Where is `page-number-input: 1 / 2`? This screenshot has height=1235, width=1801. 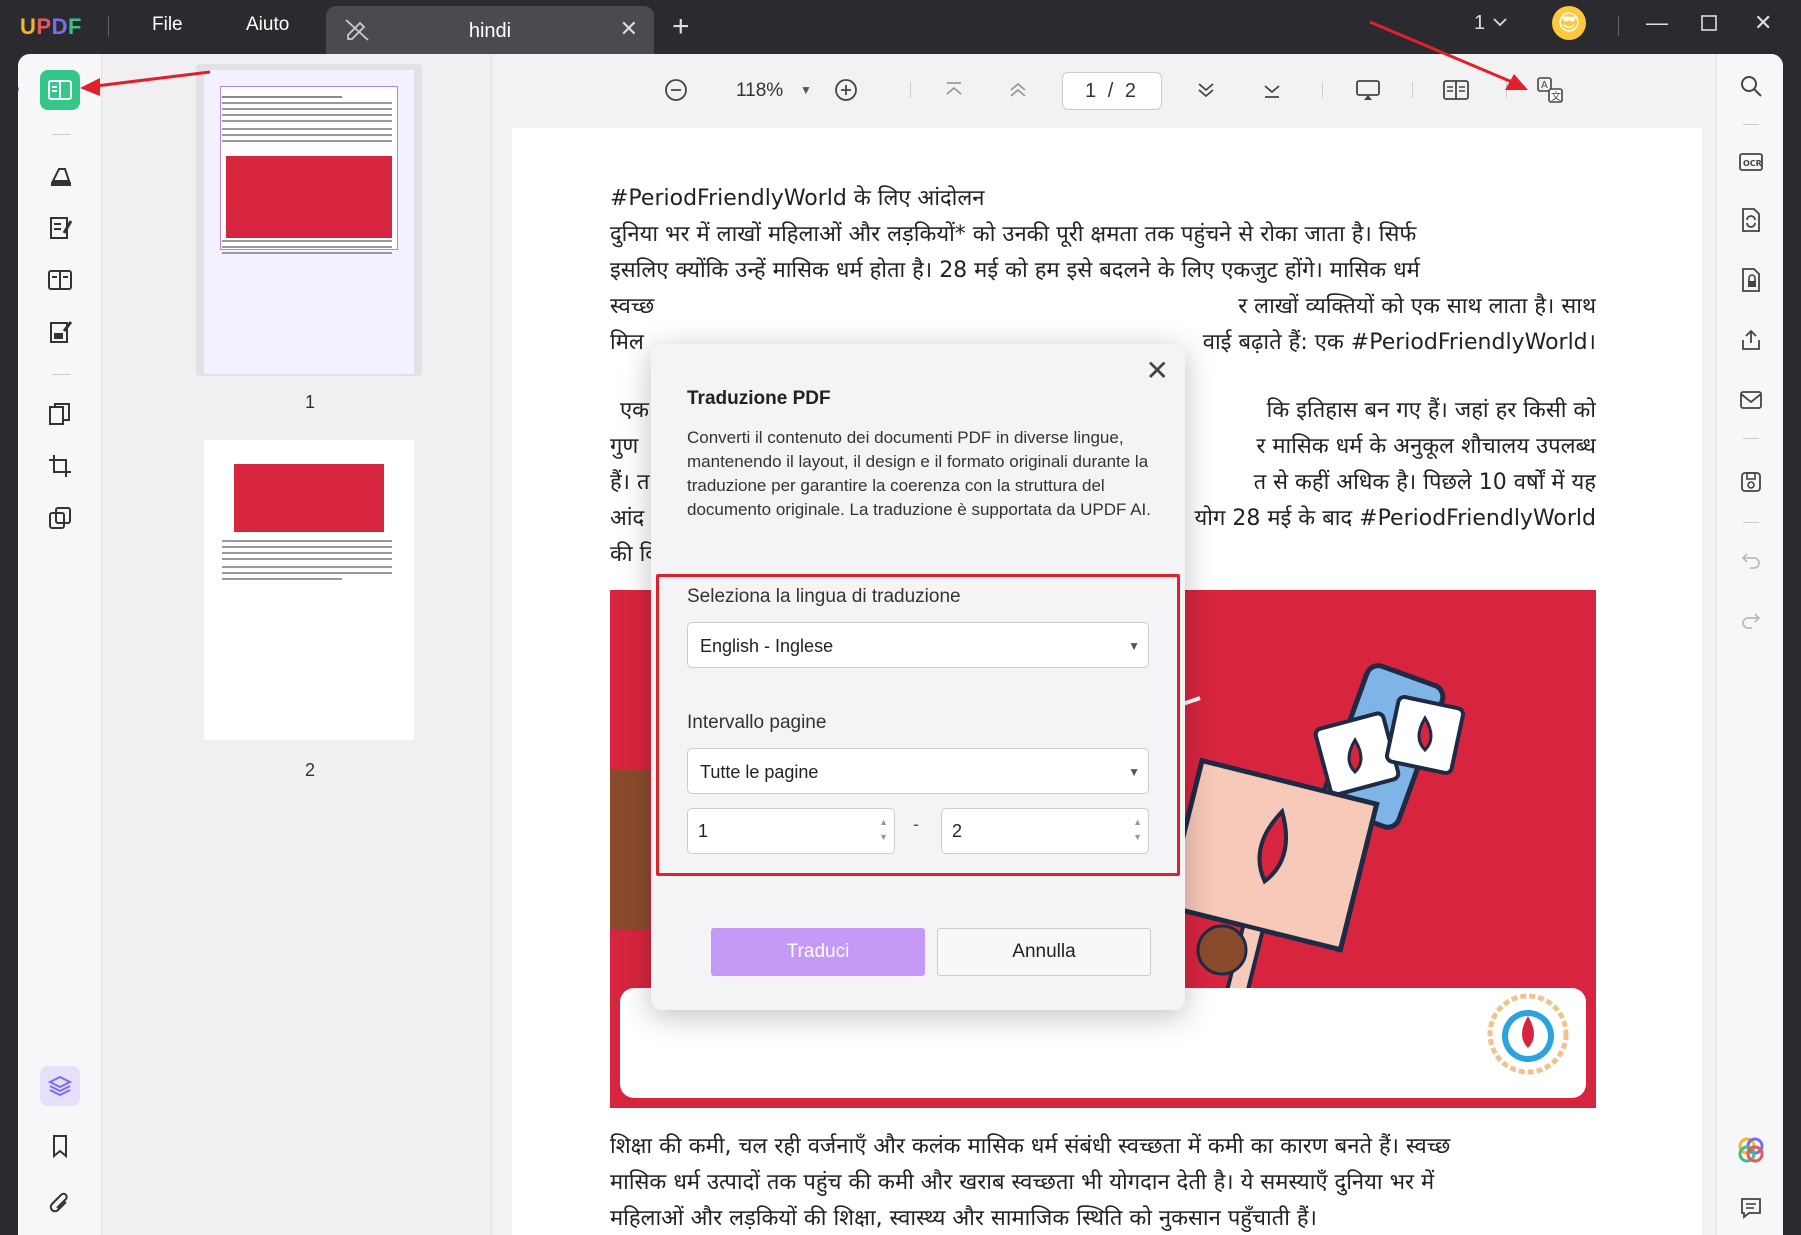 page-number-input: 1 / 2 is located at coordinates (1112, 91).